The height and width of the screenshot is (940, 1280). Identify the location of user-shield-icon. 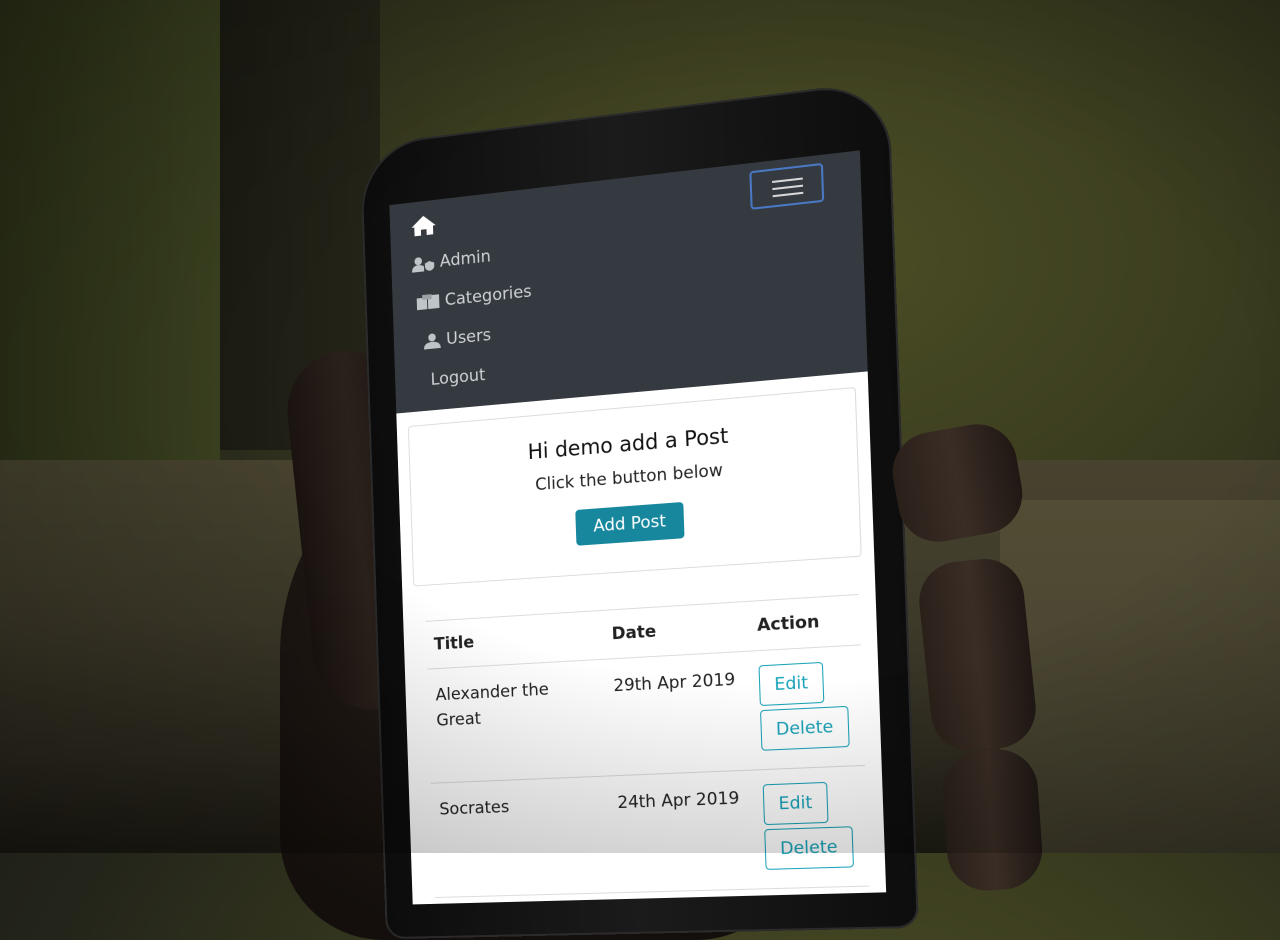
(423, 265).